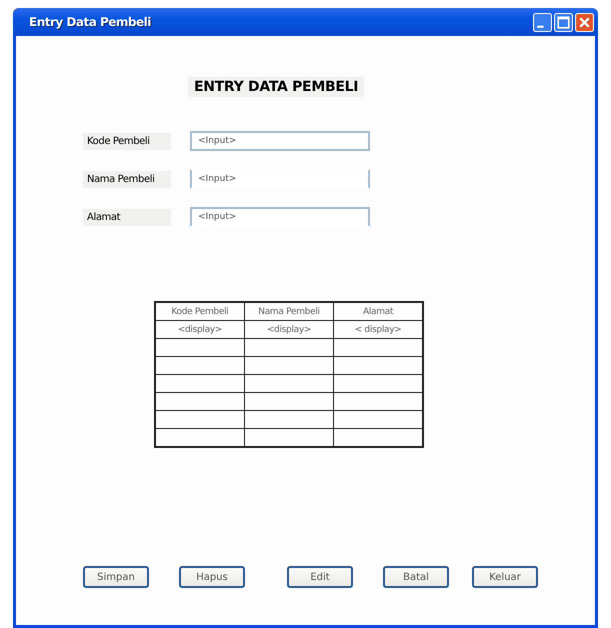 The height and width of the screenshot is (628, 611). What do you see at coordinates (320, 577) in the screenshot?
I see `action-button: Edit` at bounding box center [320, 577].